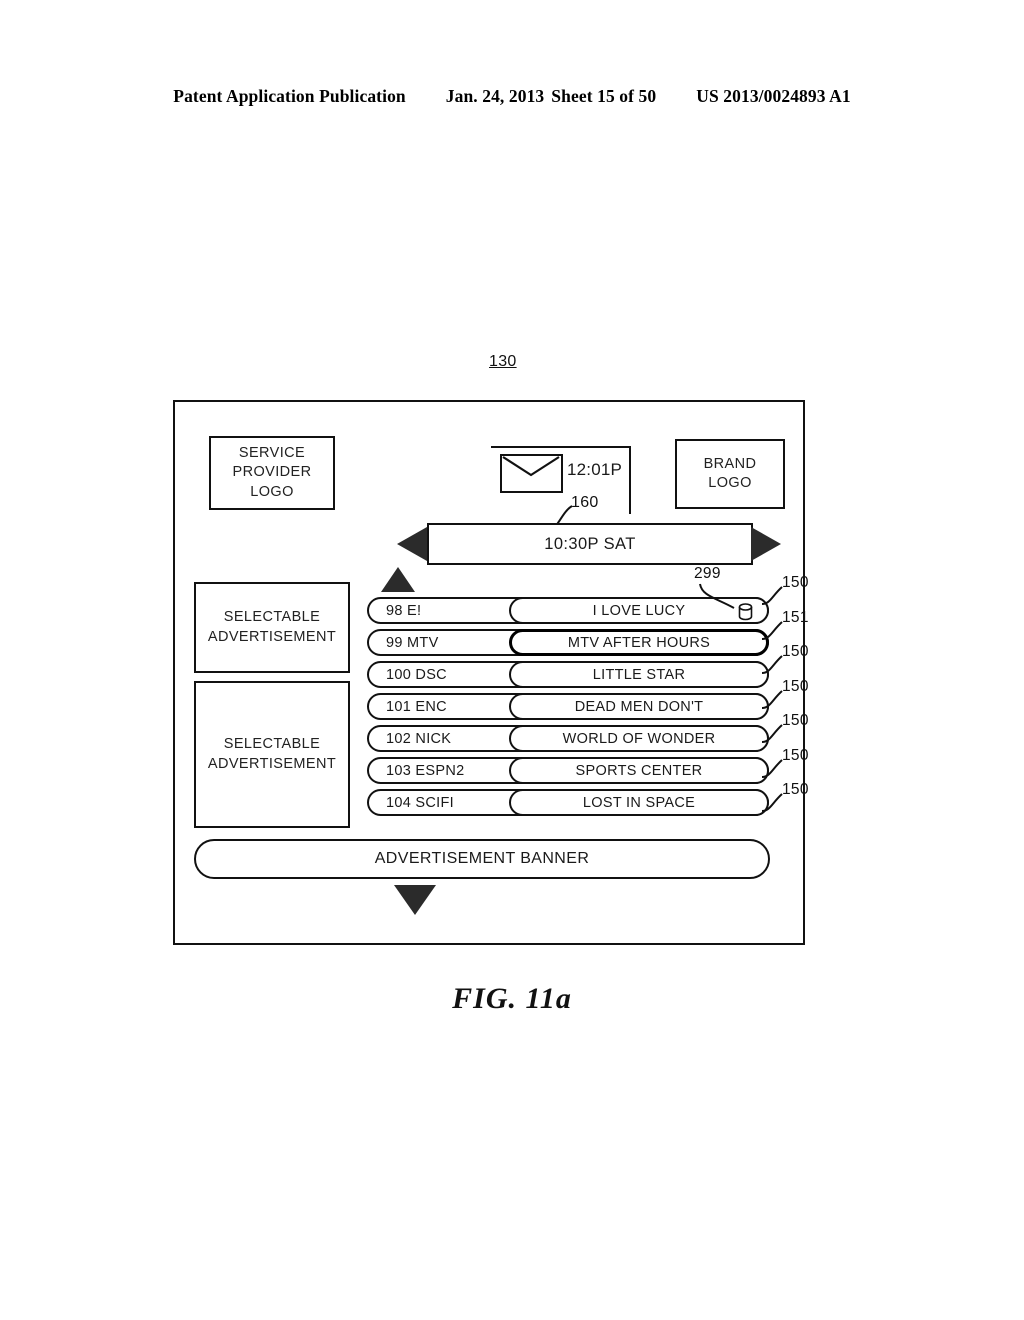 The image size is (1024, 1320). I want to click on triangle-left-icon, so click(412, 544).